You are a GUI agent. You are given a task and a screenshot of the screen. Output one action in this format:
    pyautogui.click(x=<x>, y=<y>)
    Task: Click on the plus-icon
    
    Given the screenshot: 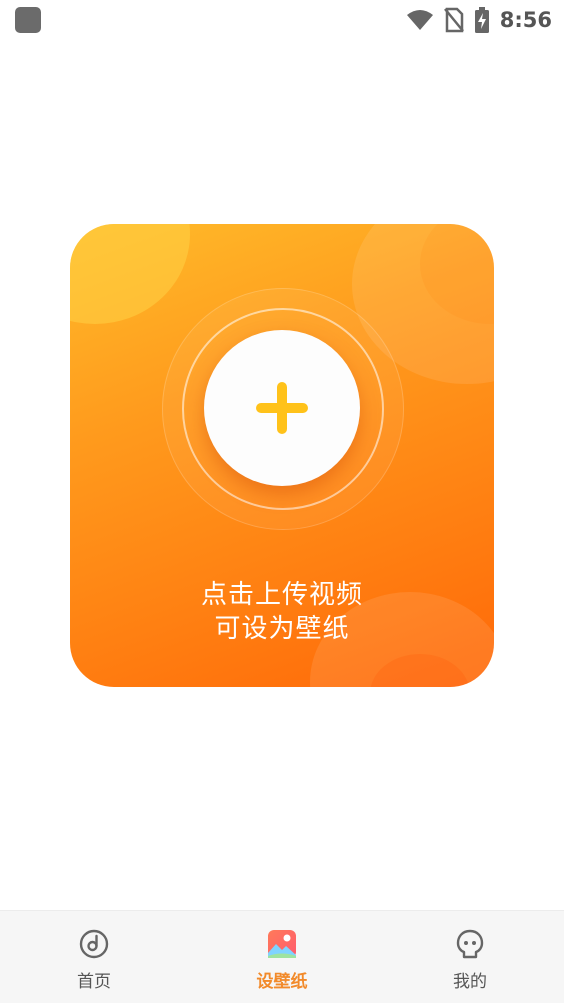 What is the action you would take?
    pyautogui.click(x=282, y=408)
    